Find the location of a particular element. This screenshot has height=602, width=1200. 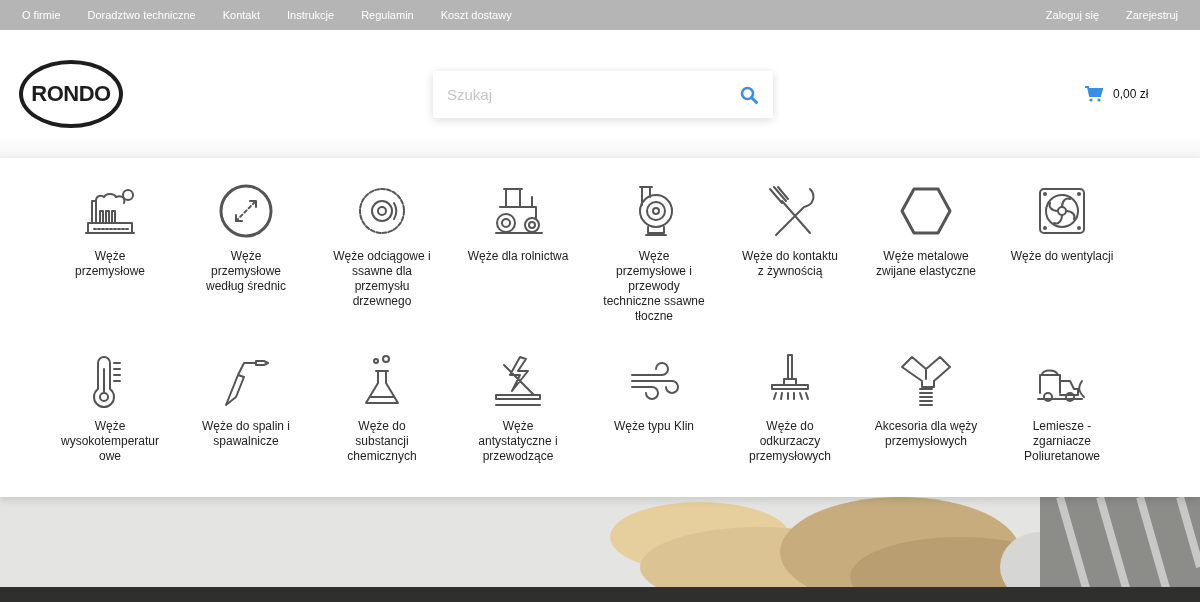

category-link: Węże do wentylacji is located at coordinates (1062, 256).